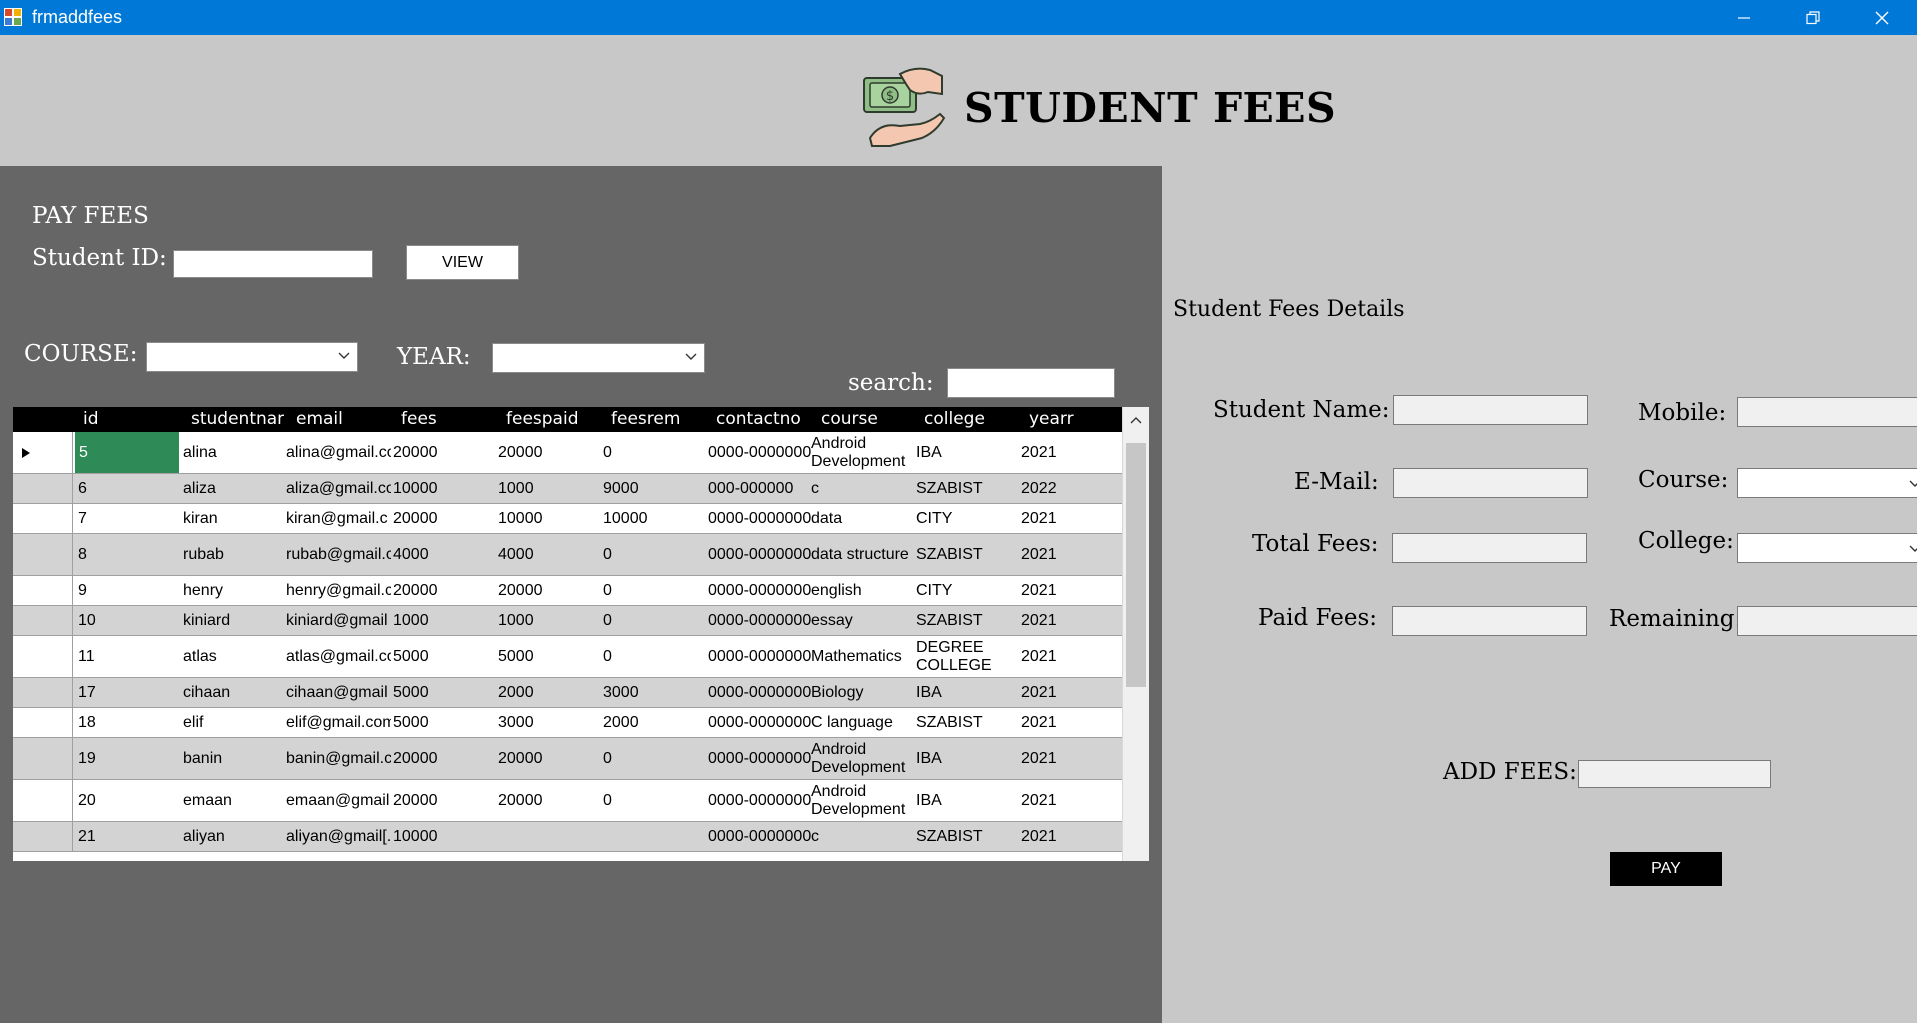 This screenshot has width=1917, height=1023. Describe the element at coordinates (130, 800) in the screenshot. I see `cell-id: 20` at that location.